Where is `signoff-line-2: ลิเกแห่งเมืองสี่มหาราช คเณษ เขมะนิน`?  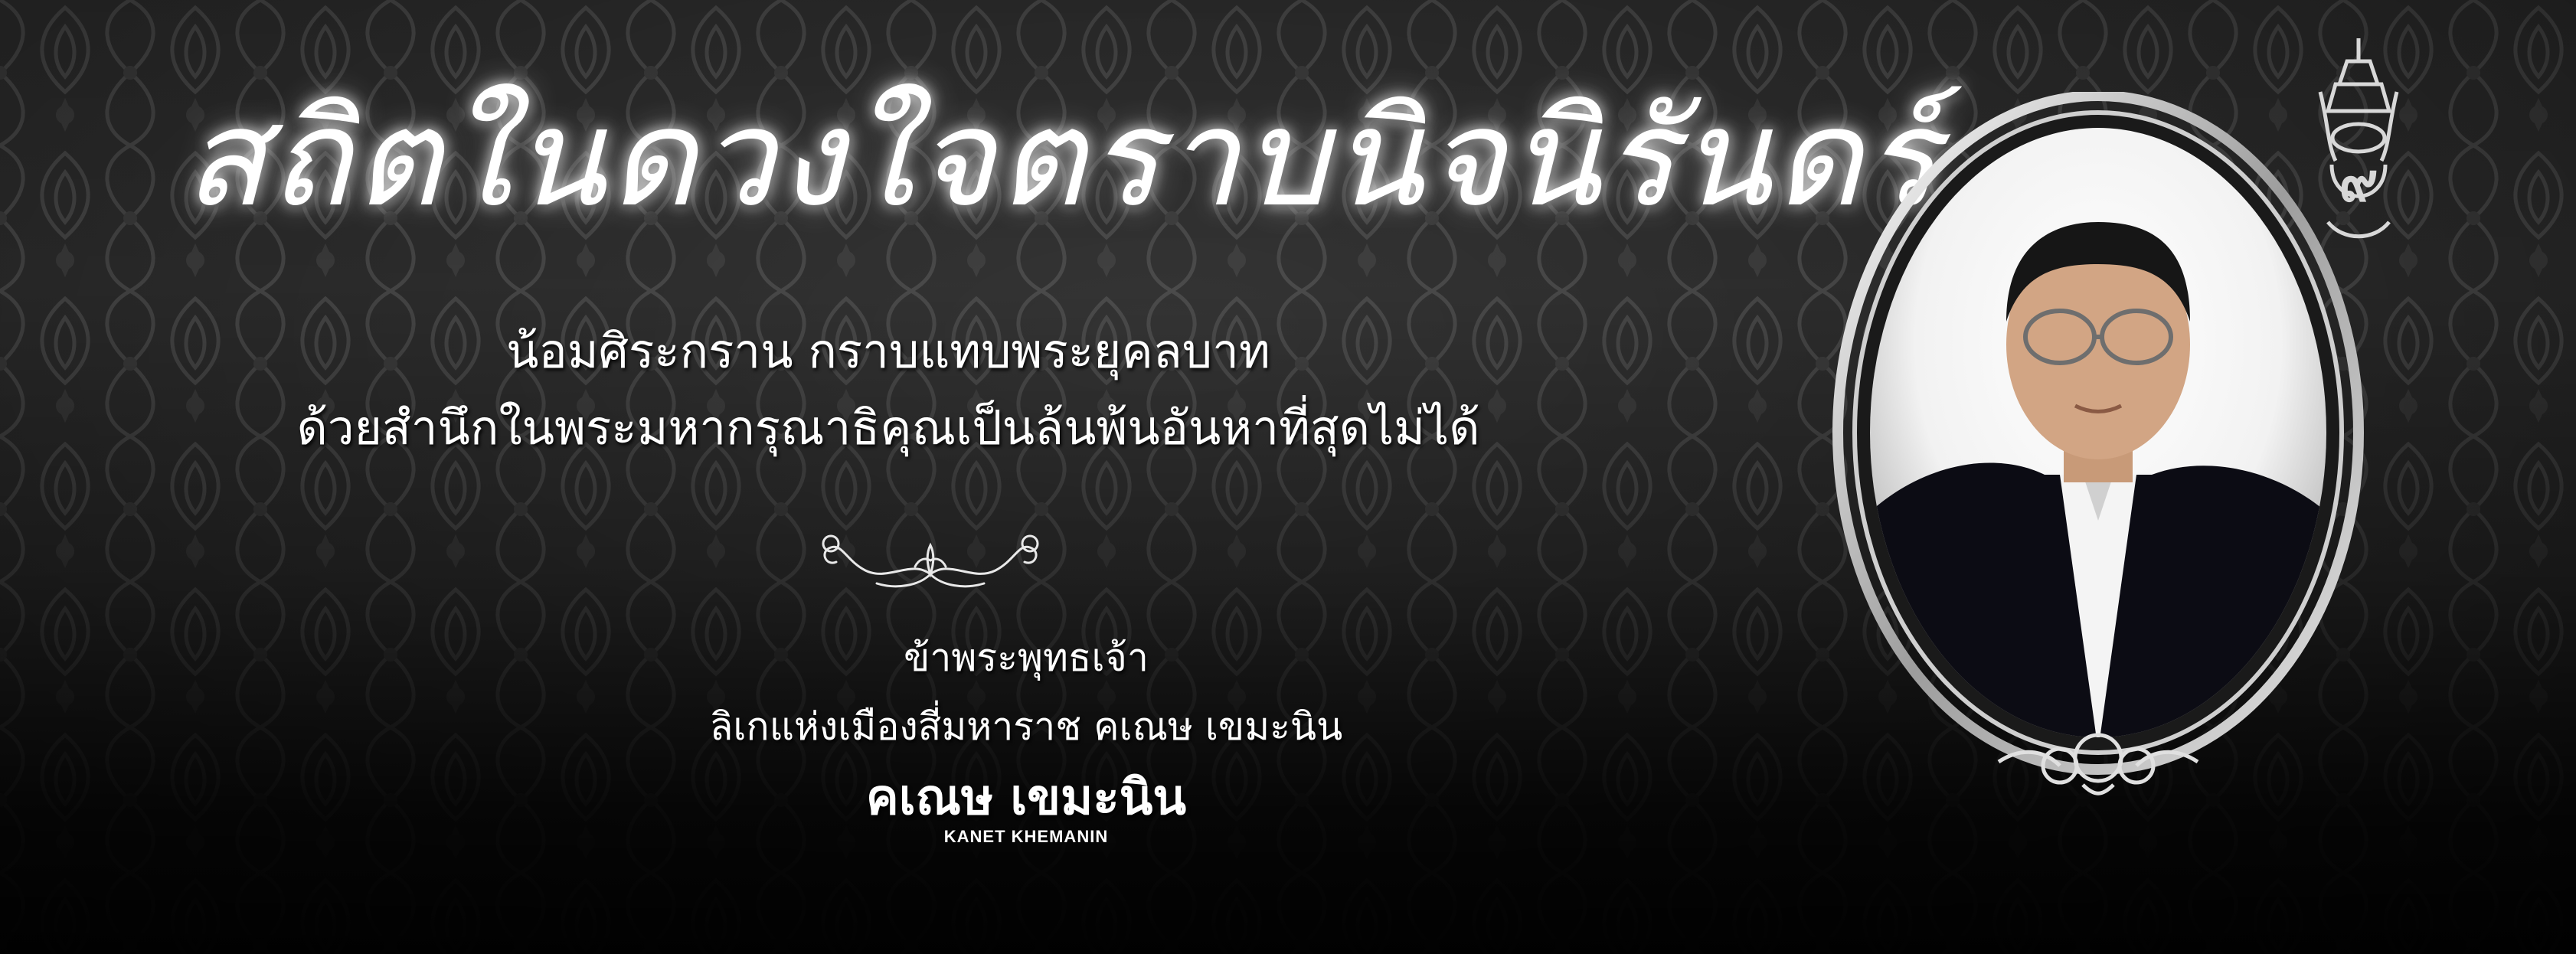 signoff-line-2: ลิเกแห่งเมืองสี่มหาราช คเณษ เขมะนิน is located at coordinates (1026, 726).